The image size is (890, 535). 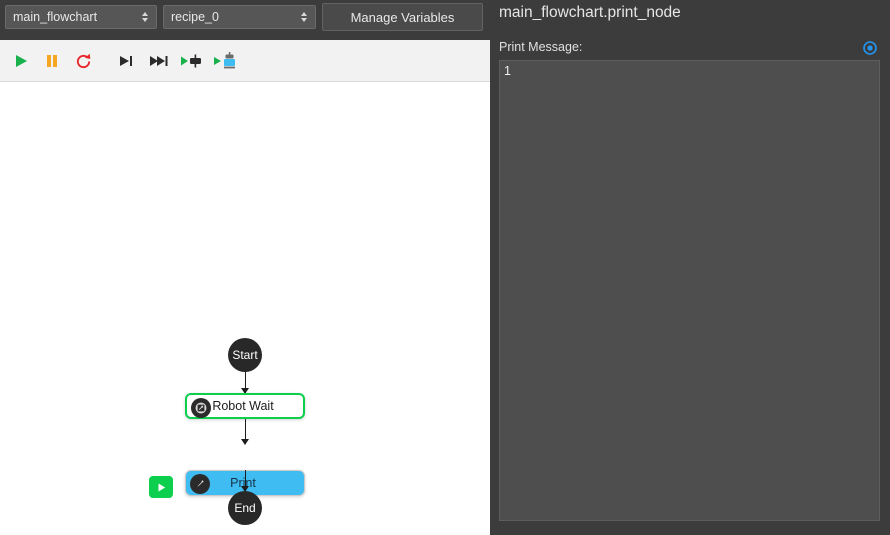 I want to click on playback-toolbar: Exit Interactor, so click(x=245, y=77).